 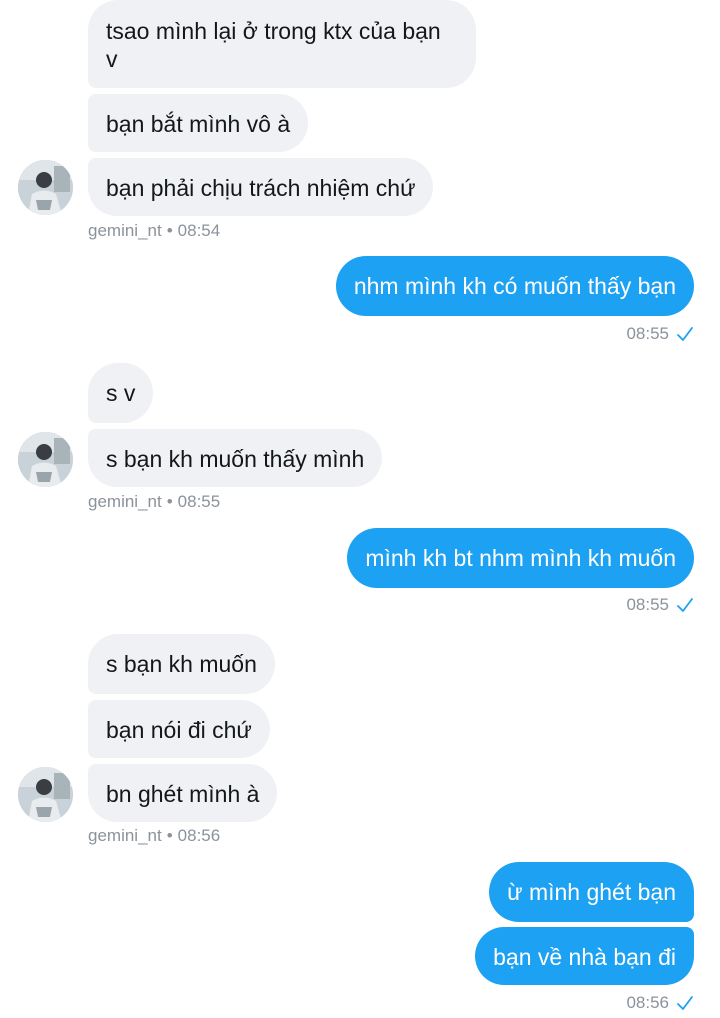 I want to click on message-text: bn ghét mình à, so click(x=183, y=794).